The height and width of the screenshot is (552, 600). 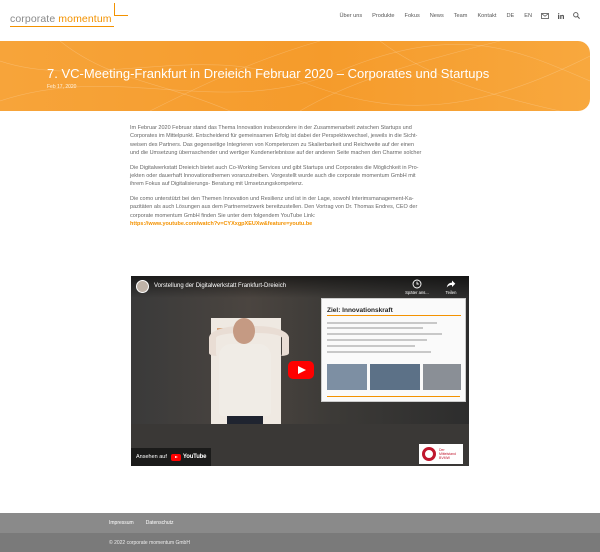 What do you see at coordinates (545, 15) in the screenshot?
I see `mail-icon` at bounding box center [545, 15].